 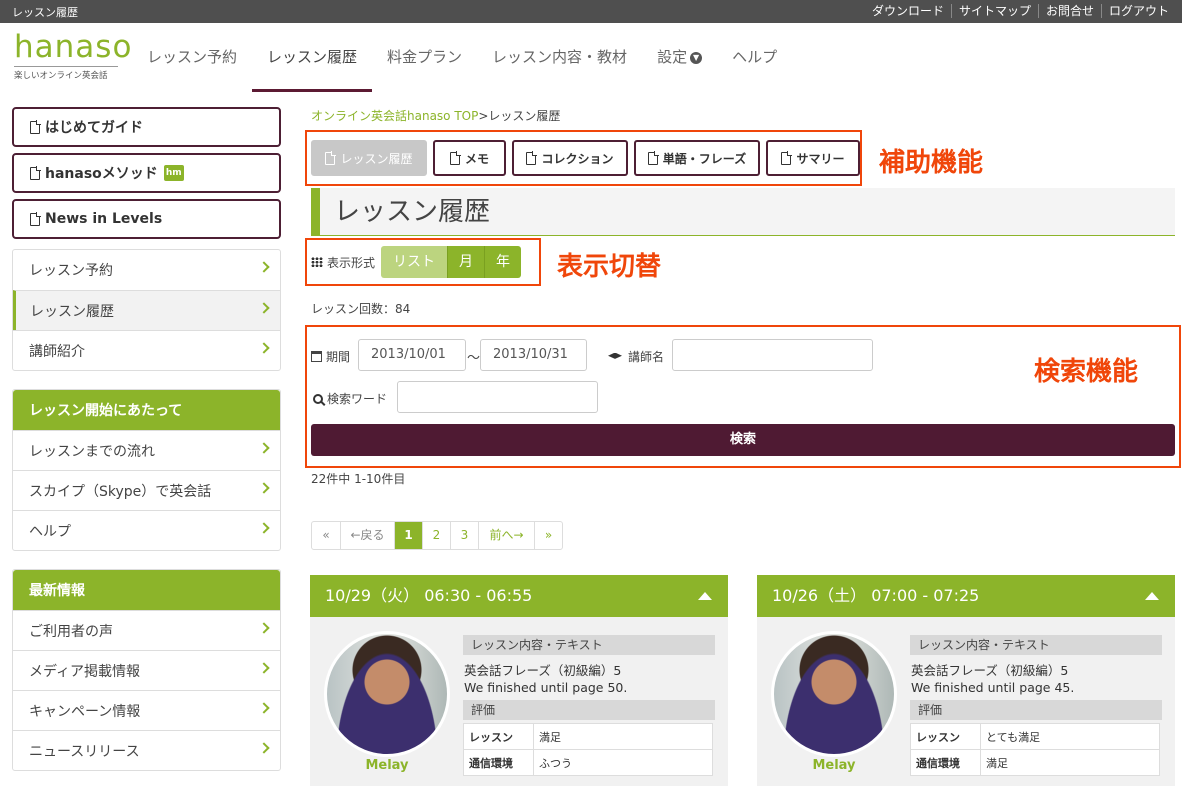 I want to click on pager-prev: ←戻る, so click(x=367, y=535).